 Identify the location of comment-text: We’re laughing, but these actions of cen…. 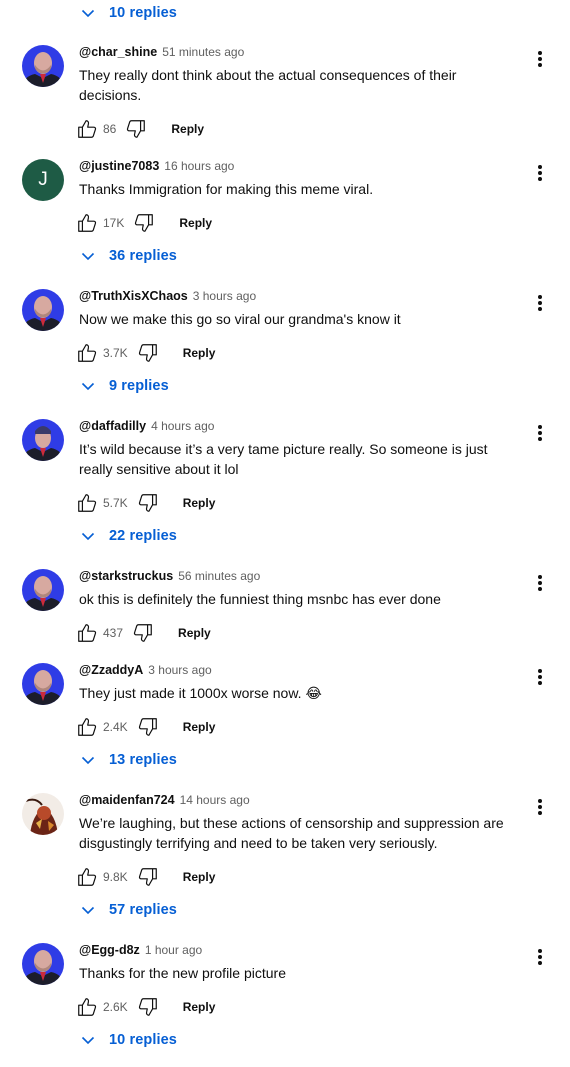
(291, 833).